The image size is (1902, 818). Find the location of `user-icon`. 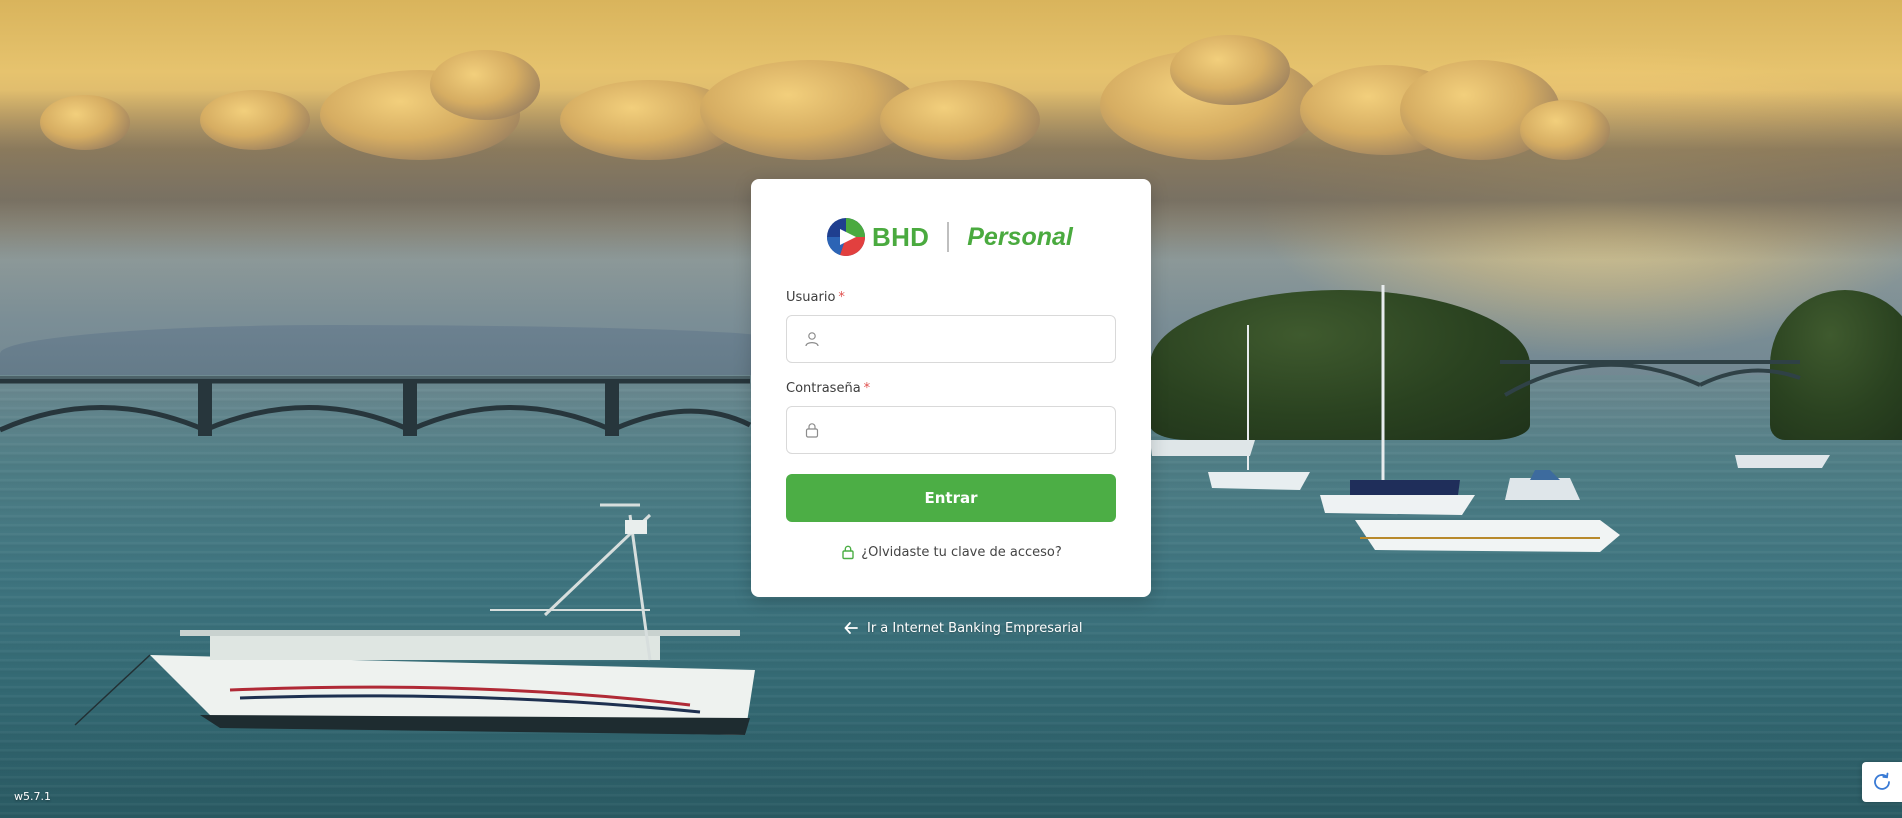

user-icon is located at coordinates (812, 339).